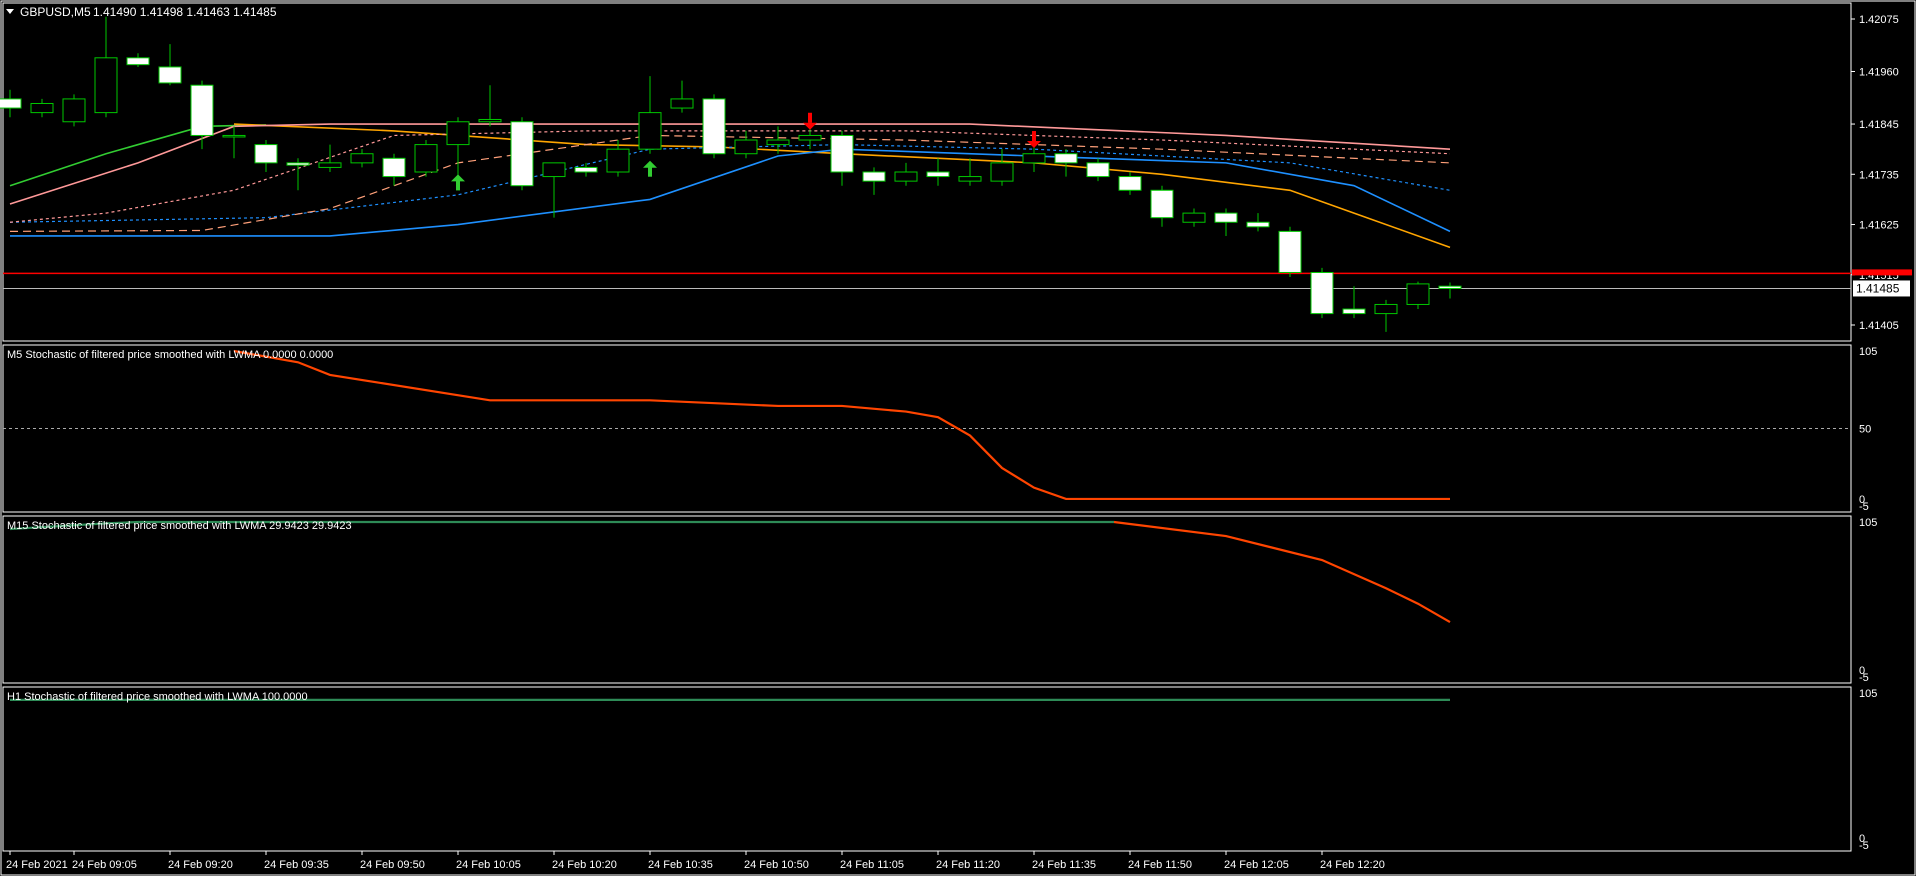  What do you see at coordinates (872, 865) in the screenshot?
I see `time-axis-label: 24 Feb 11:05` at bounding box center [872, 865].